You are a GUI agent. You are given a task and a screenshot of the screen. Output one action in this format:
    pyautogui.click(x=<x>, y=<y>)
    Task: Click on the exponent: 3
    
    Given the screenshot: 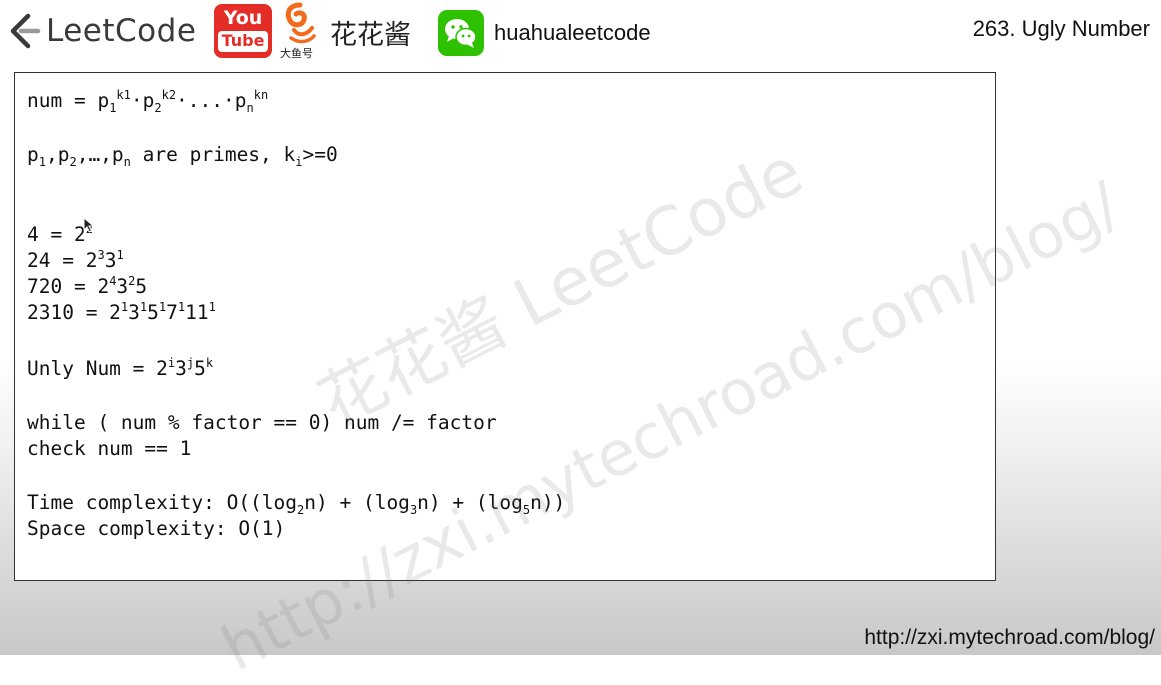 What is the action you would take?
    pyautogui.click(x=101, y=255)
    